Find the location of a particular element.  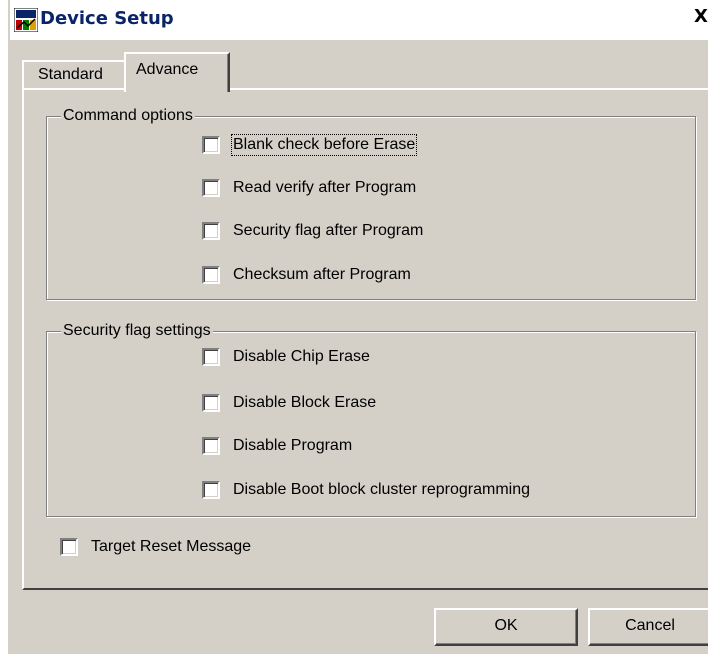

disable-boot-block-cluster-reprogramming-checkbox: Disable Boot block cluster reprogramming is located at coordinates (366, 490).